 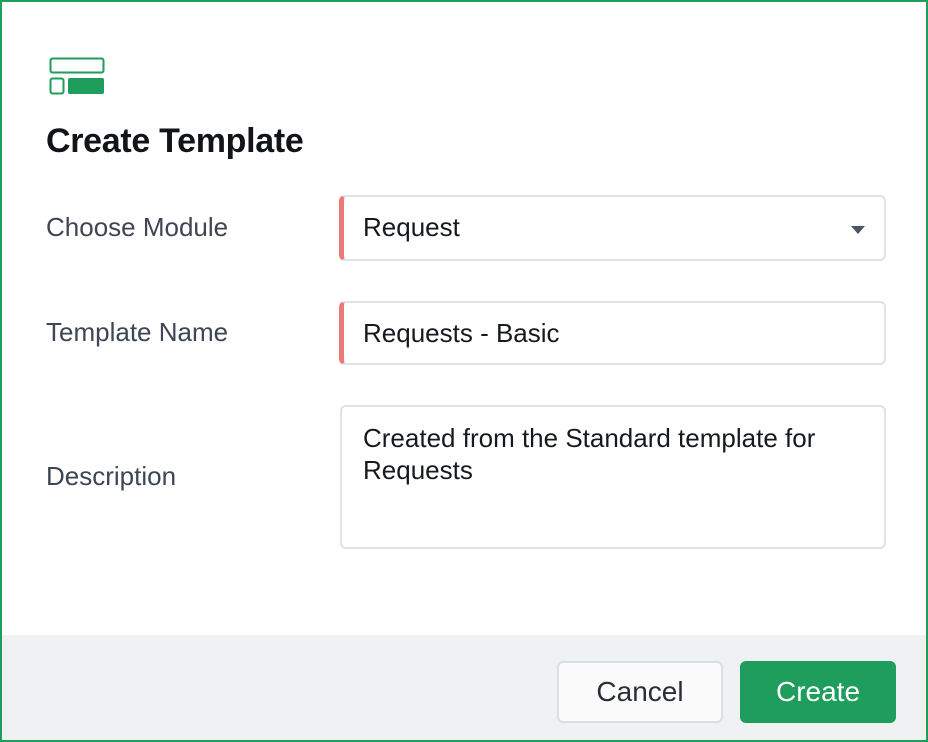 What do you see at coordinates (137, 332) in the screenshot?
I see `template-name-label: Template Name` at bounding box center [137, 332].